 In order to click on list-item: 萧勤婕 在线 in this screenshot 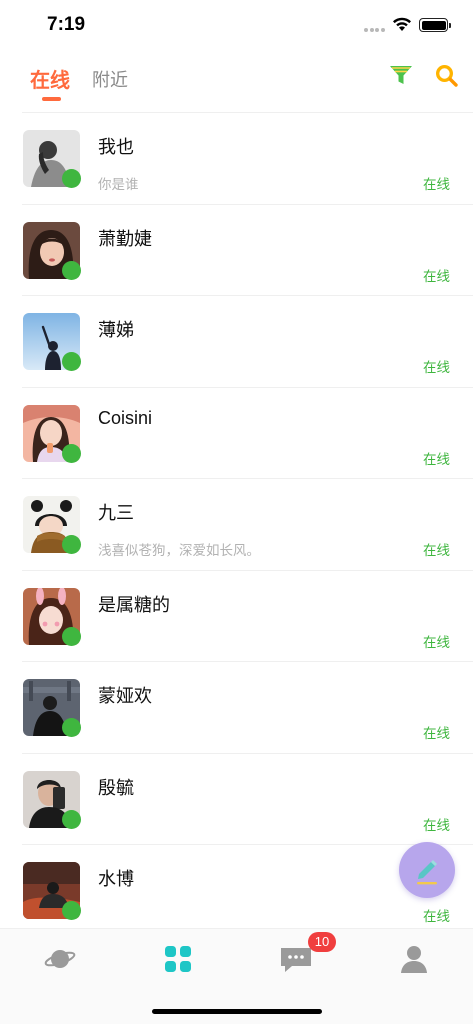, I will do `click(247, 249)`.